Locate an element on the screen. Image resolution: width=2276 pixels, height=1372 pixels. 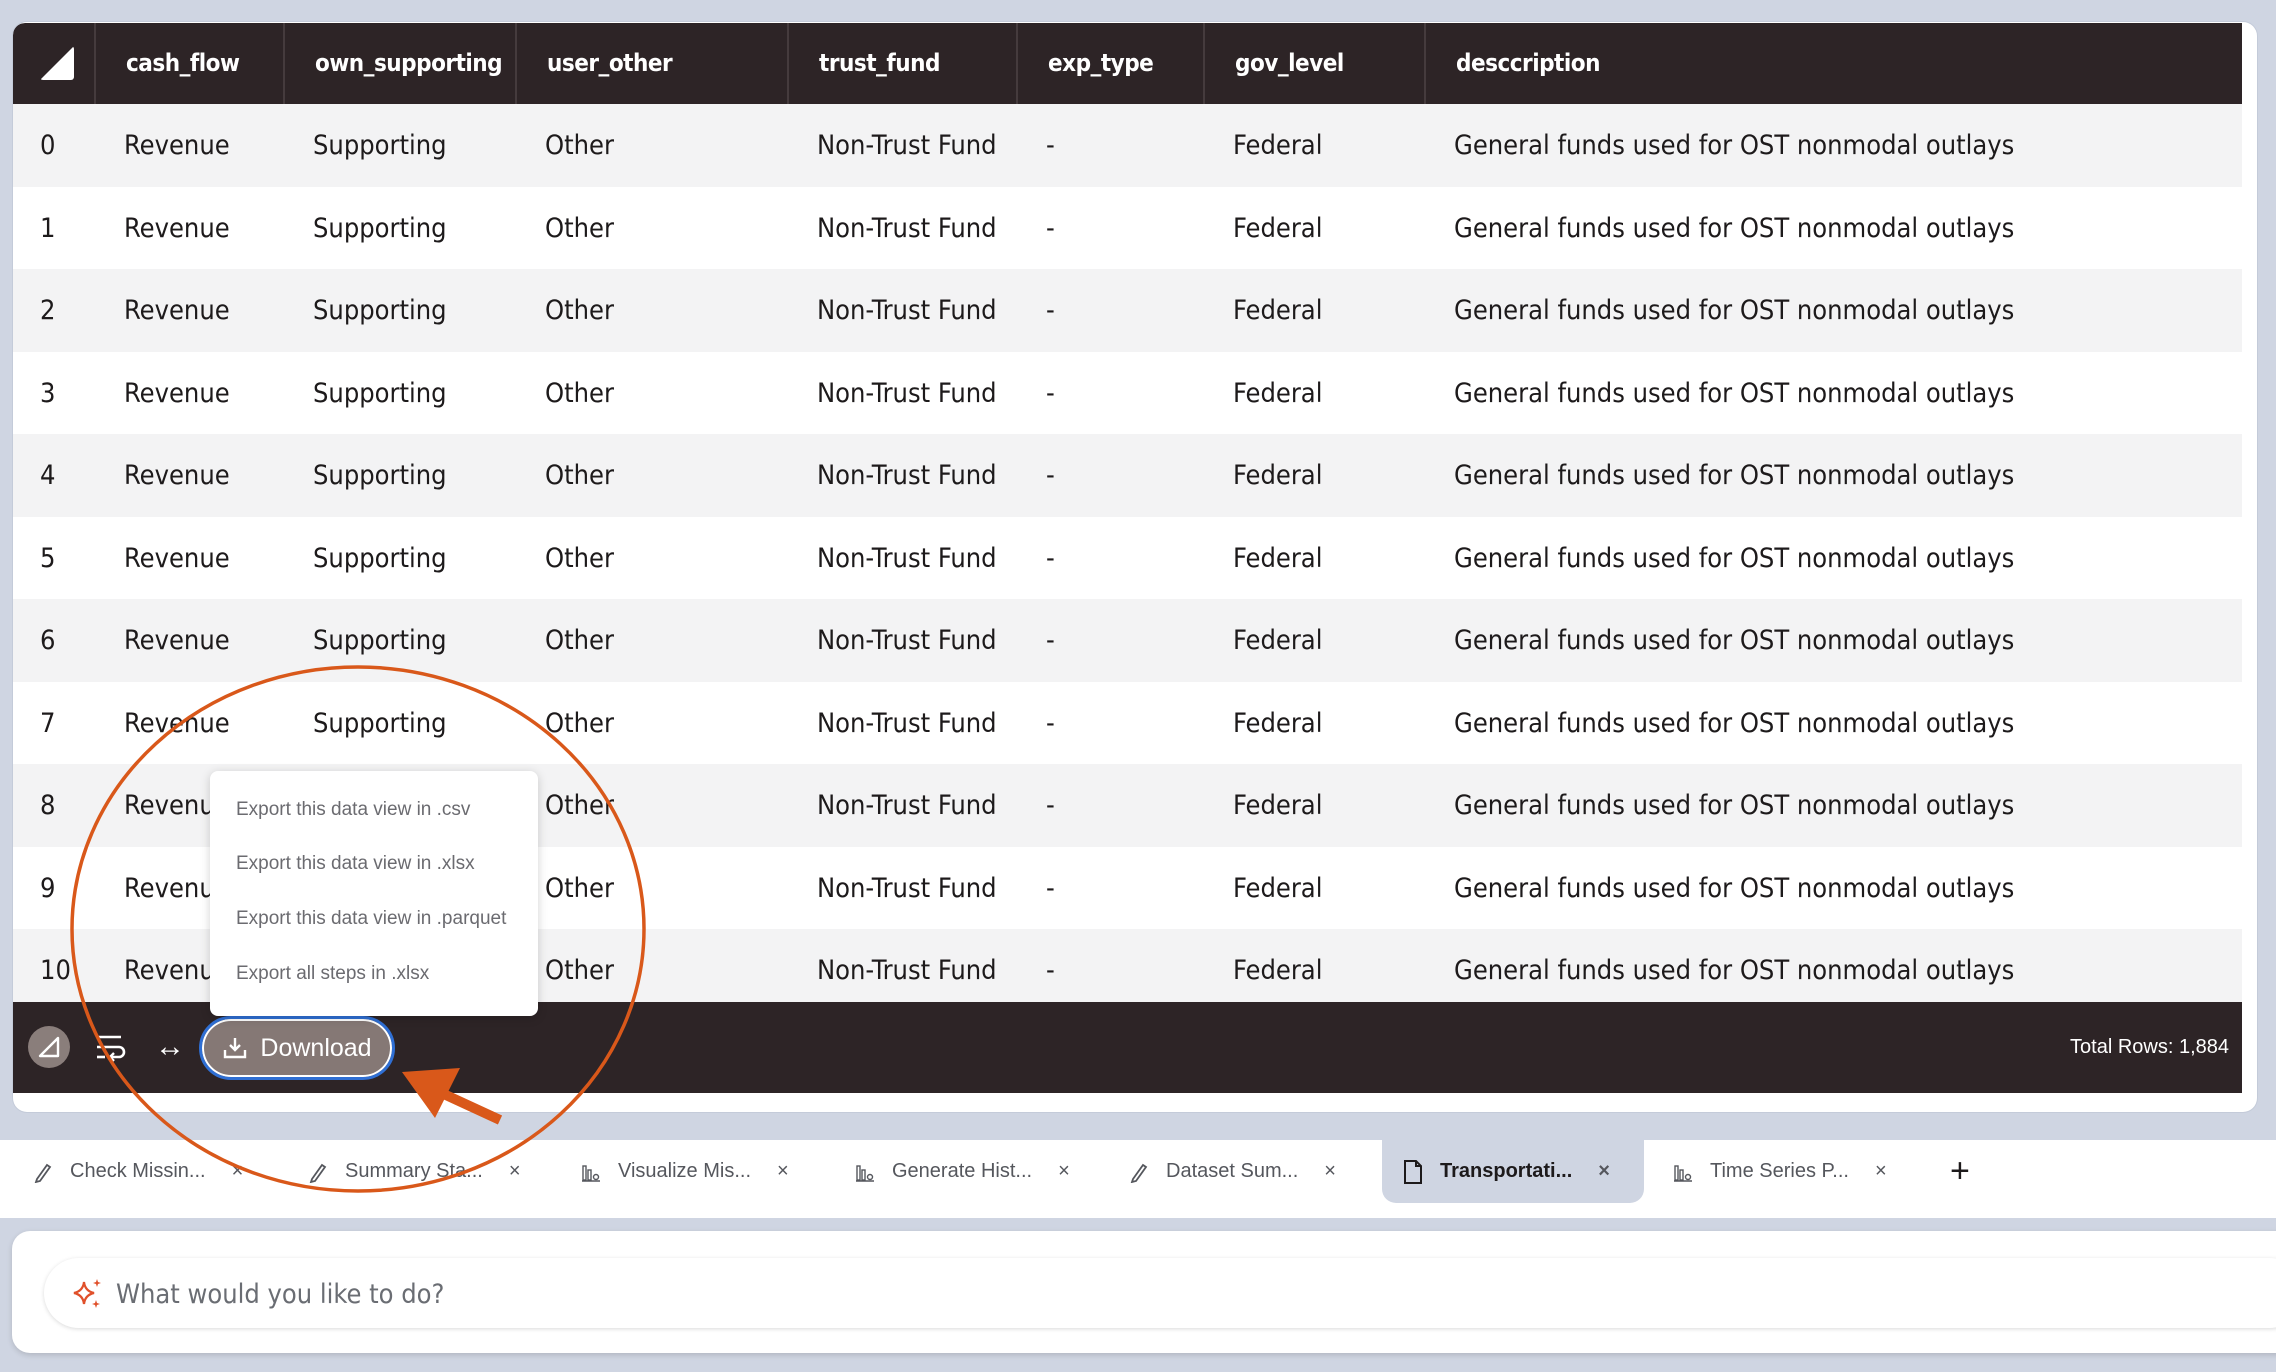
column-header-description: desccription is located at coordinates (1833, 63).